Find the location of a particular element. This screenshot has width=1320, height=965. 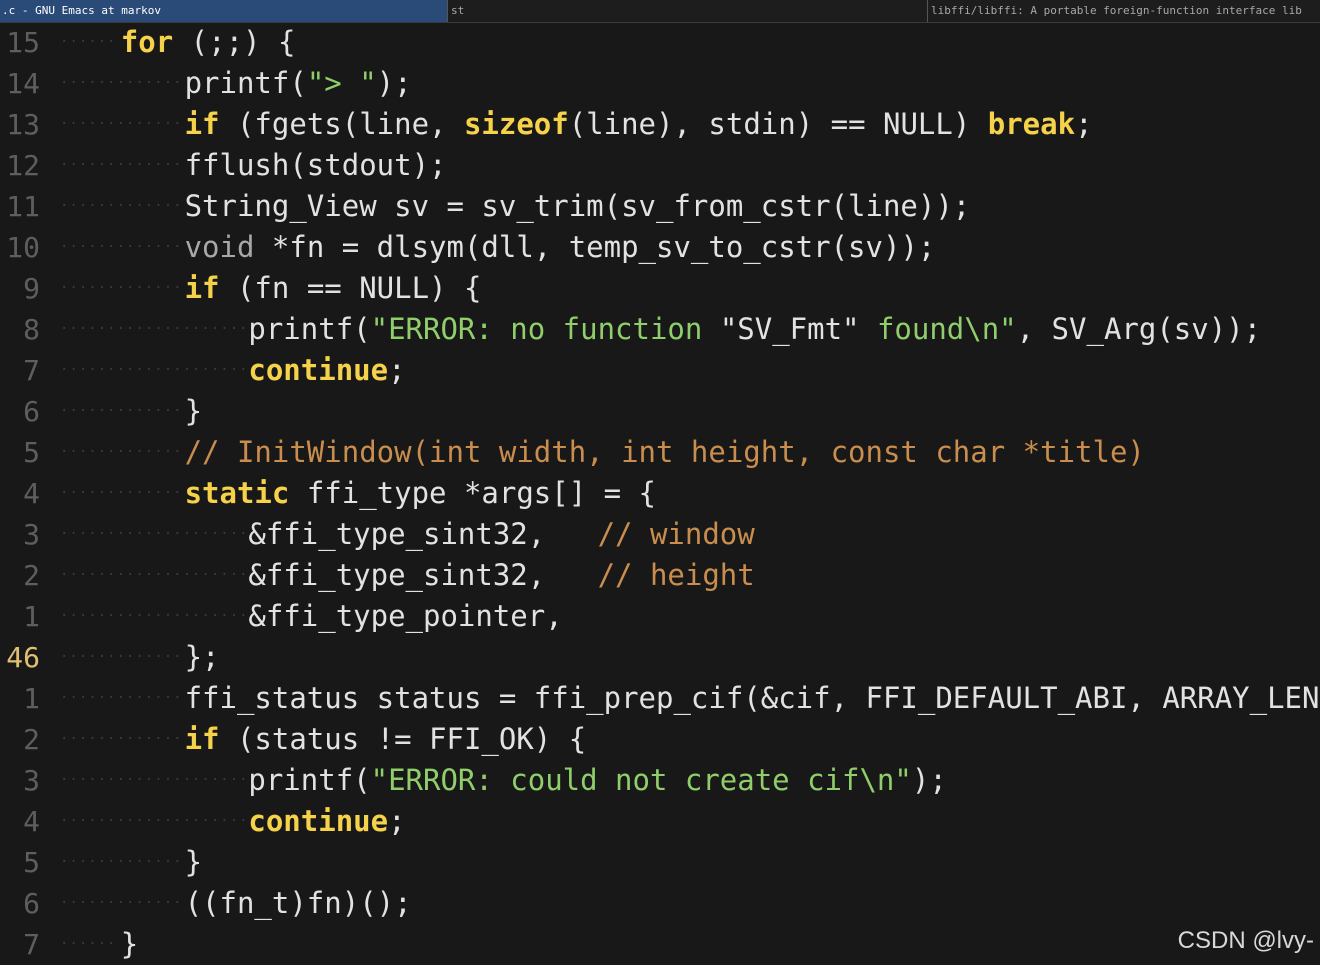

string-token: "ERROR: could not create cif\n" is located at coordinates (641, 780).